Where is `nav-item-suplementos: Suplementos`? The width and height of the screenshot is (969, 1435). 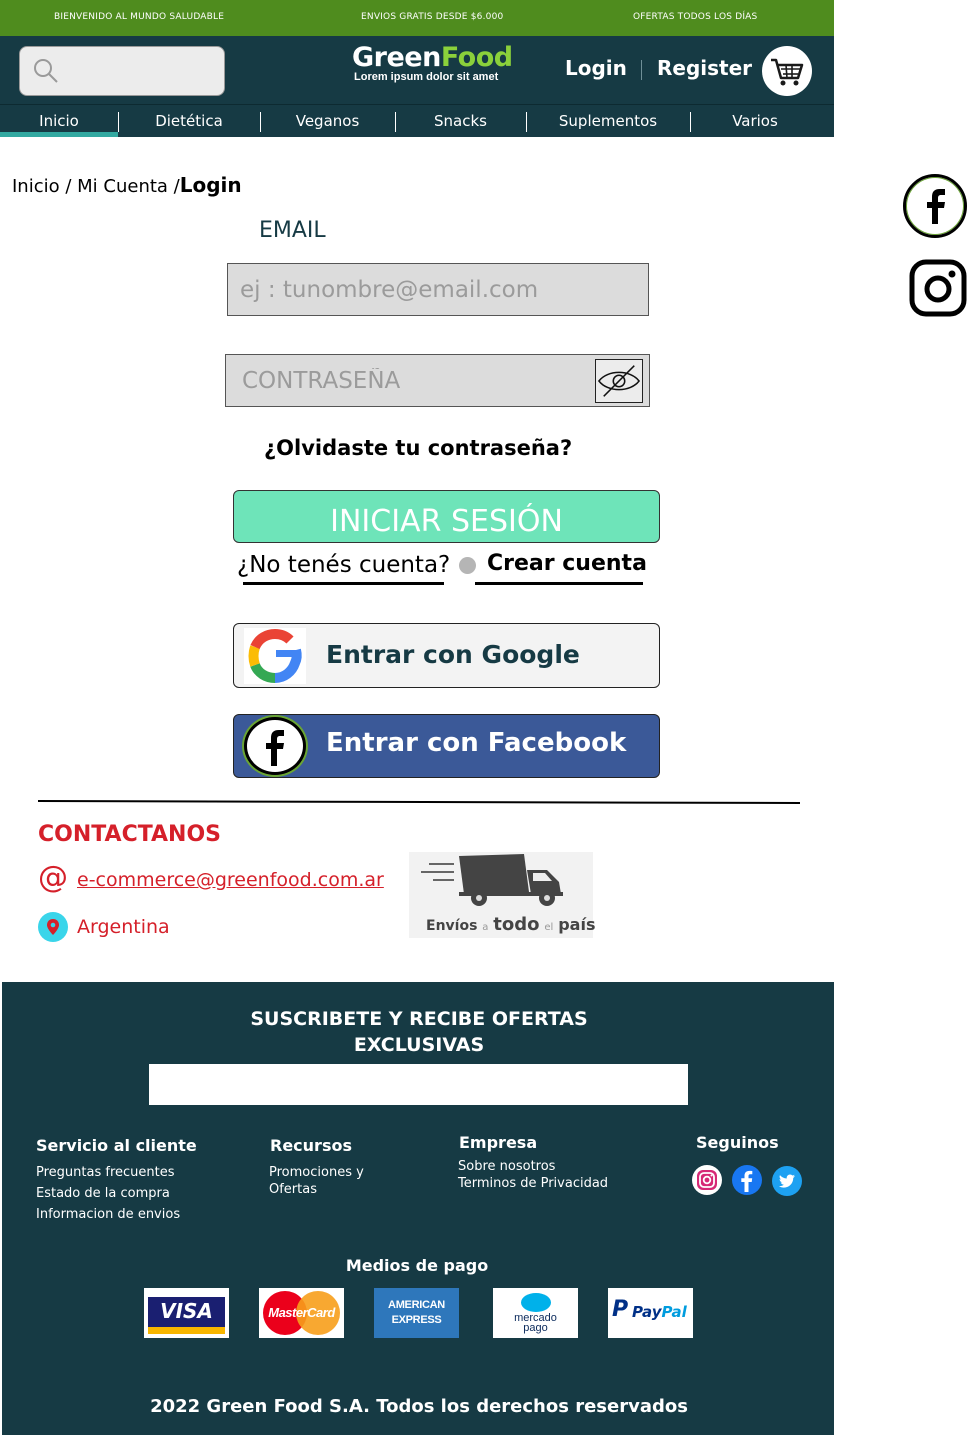
nav-item-suplementos: Suplementos is located at coordinates (608, 121).